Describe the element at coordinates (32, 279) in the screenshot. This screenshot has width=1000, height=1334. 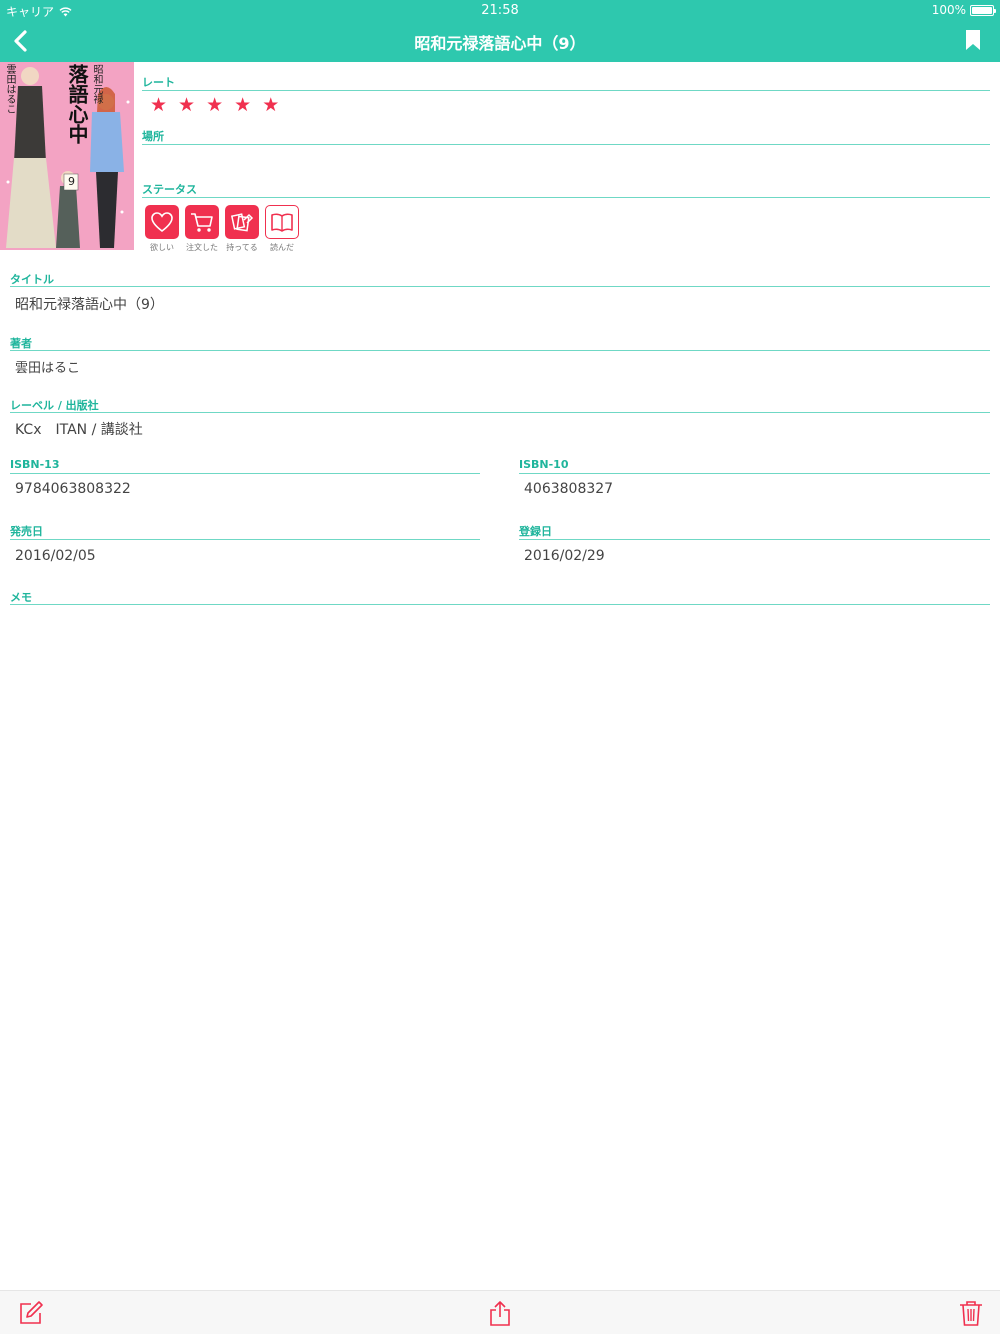
I see `title-label: タイトル` at that location.